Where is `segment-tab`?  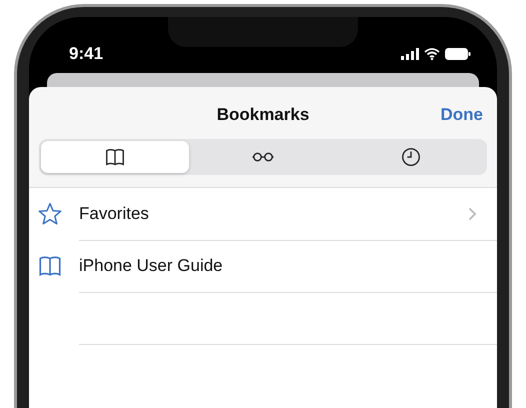 segment-tab is located at coordinates (115, 157).